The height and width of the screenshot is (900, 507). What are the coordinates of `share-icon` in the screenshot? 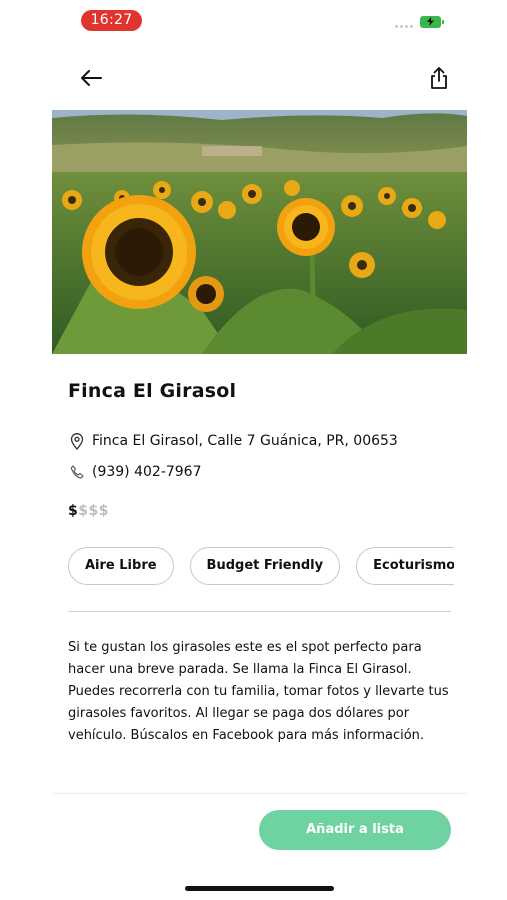 It's located at (439, 78).